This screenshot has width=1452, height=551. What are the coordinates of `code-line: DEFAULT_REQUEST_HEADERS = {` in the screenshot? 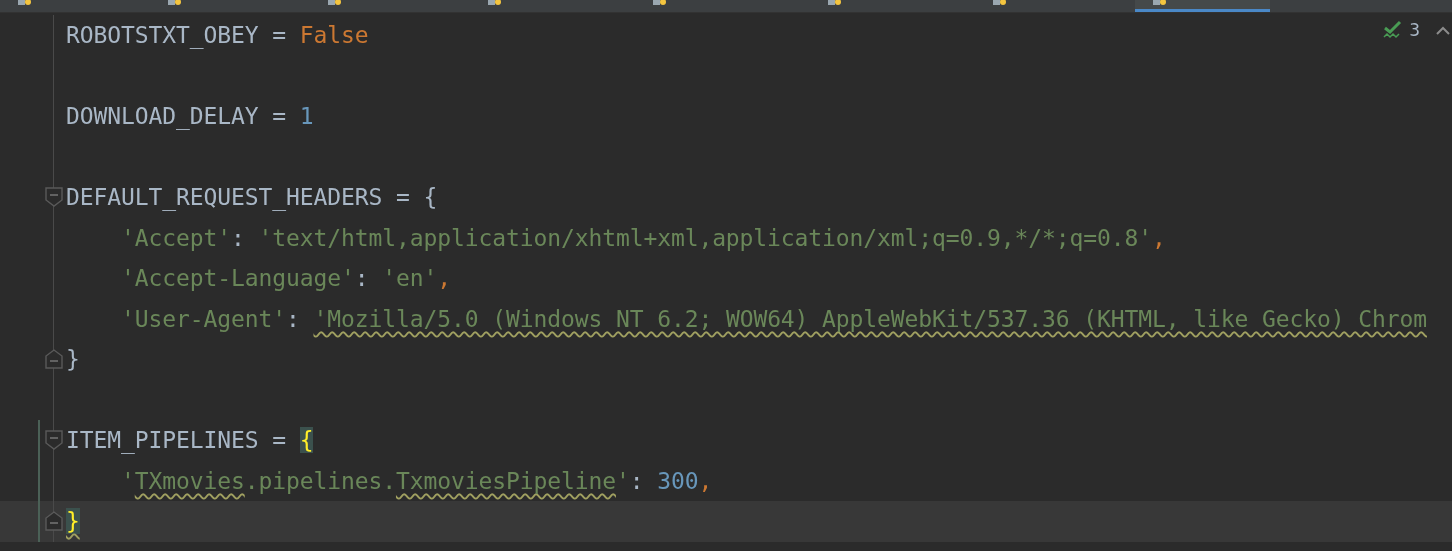 It's located at (252, 197).